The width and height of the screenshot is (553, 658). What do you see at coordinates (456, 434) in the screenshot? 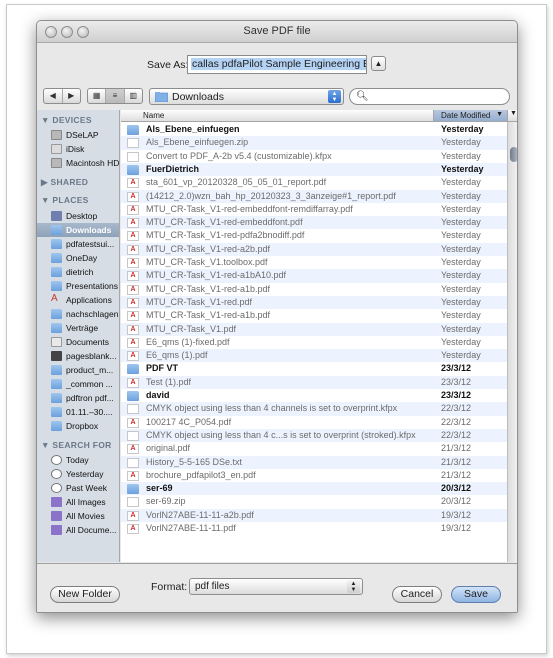
I see `file-date: 22/3/12` at bounding box center [456, 434].